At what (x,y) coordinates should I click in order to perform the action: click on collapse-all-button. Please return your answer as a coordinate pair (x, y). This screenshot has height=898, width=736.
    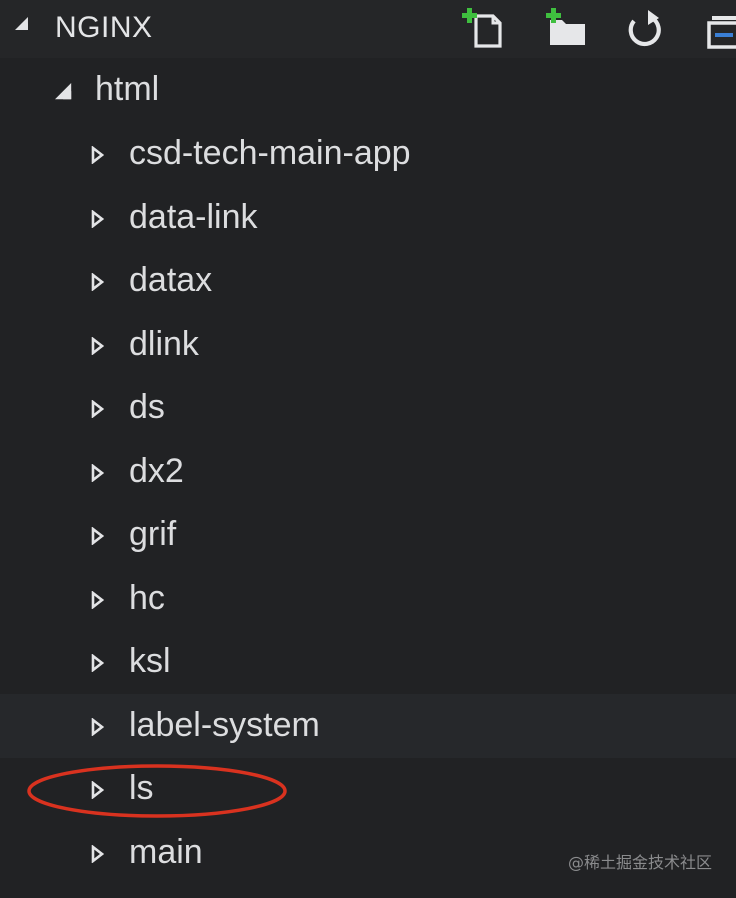
    Looking at the image, I should click on (718, 27).